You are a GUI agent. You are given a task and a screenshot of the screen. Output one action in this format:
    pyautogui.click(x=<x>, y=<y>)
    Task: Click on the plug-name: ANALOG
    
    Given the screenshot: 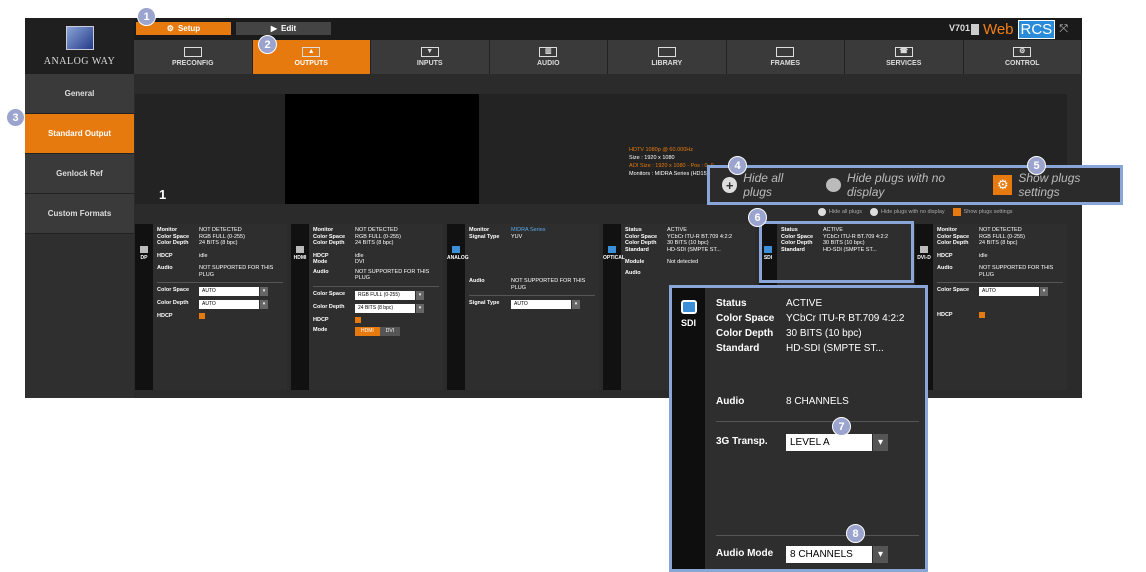 What is the action you would take?
    pyautogui.click(x=458, y=258)
    